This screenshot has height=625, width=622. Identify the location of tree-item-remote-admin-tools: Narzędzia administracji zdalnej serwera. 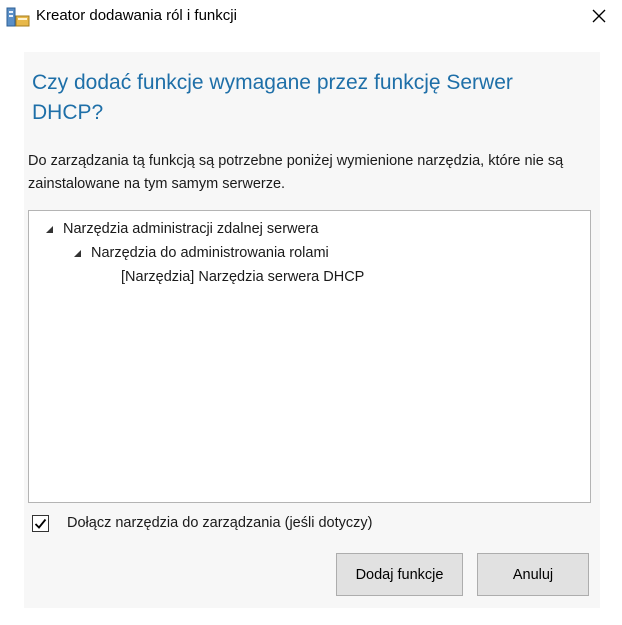
(180, 229).